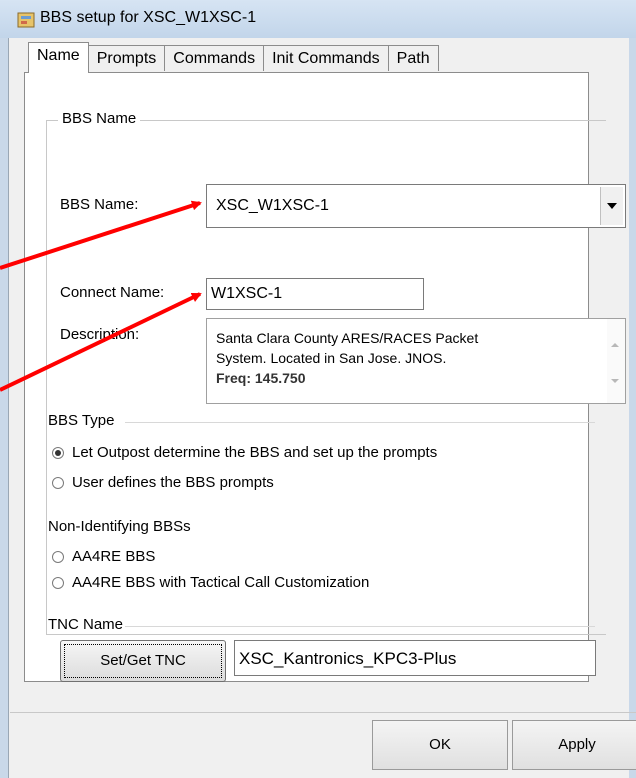  What do you see at coordinates (331, 358) in the screenshot?
I see `description-line-2: System. Located in San Jose. JNOS.` at bounding box center [331, 358].